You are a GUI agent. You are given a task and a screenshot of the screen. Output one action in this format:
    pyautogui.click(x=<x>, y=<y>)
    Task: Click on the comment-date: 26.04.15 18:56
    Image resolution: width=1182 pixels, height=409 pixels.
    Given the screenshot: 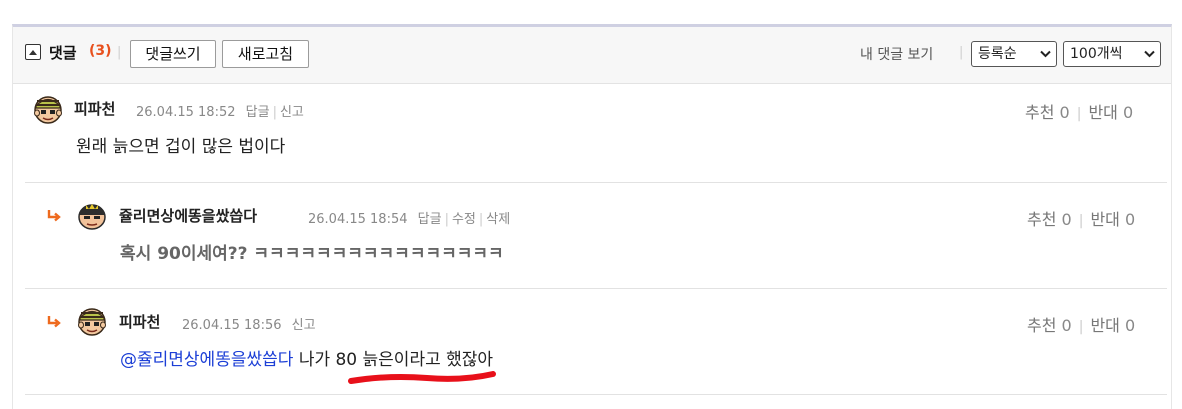 What is the action you would take?
    pyautogui.click(x=232, y=325)
    